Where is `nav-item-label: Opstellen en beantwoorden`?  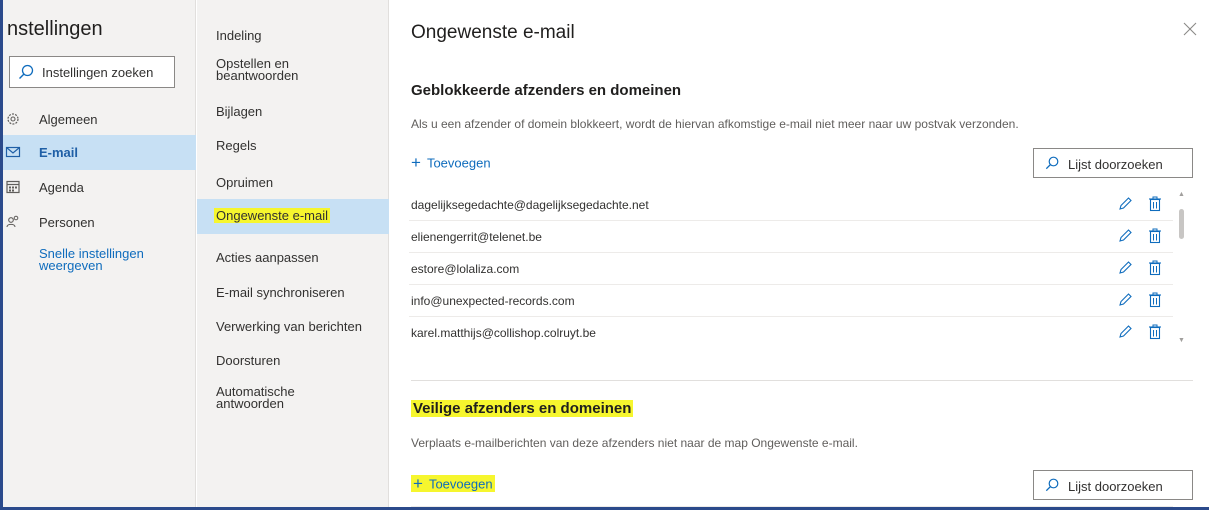 nav-item-label: Opstellen en beantwoorden is located at coordinates (257, 69).